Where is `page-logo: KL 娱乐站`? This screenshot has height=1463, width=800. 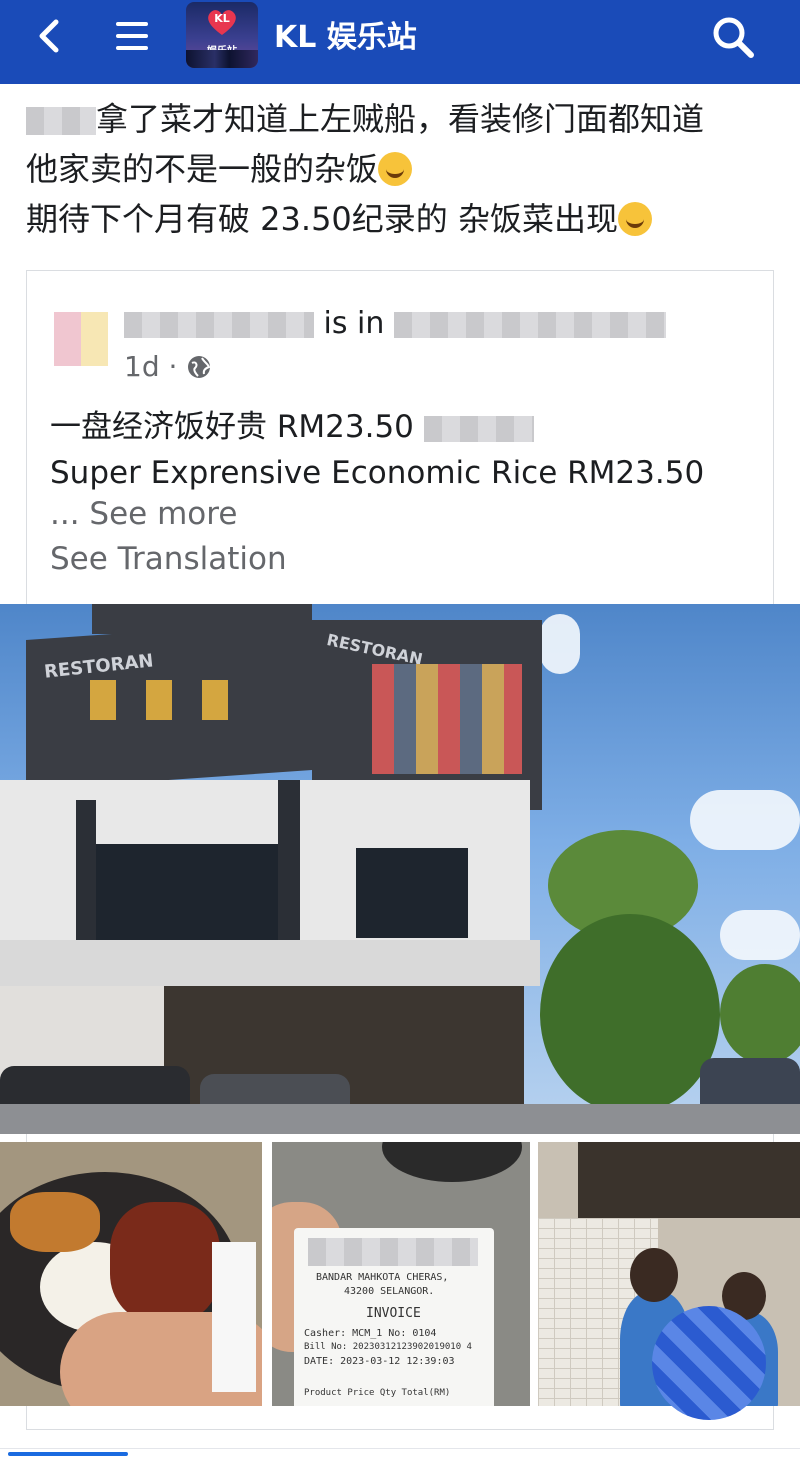 page-logo: KL 娱乐站 is located at coordinates (222, 35).